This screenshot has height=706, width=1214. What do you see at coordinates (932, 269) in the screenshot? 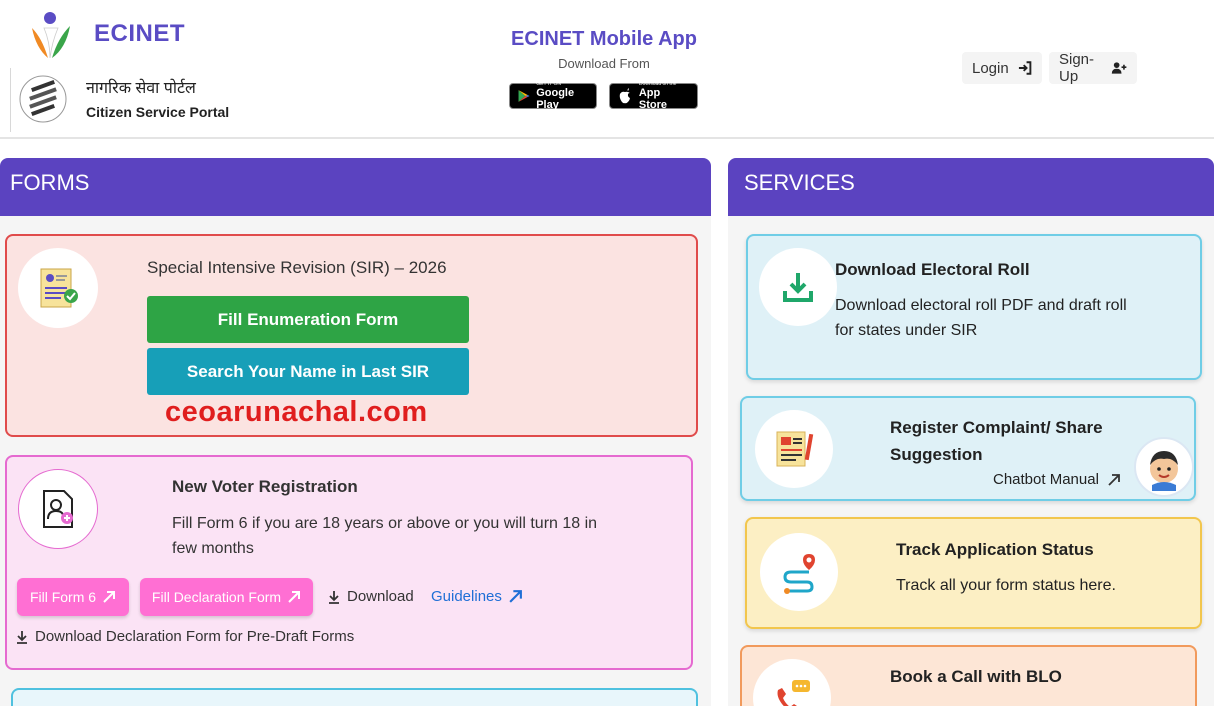
I see `download-roll-title: Download Electoral Roll` at bounding box center [932, 269].